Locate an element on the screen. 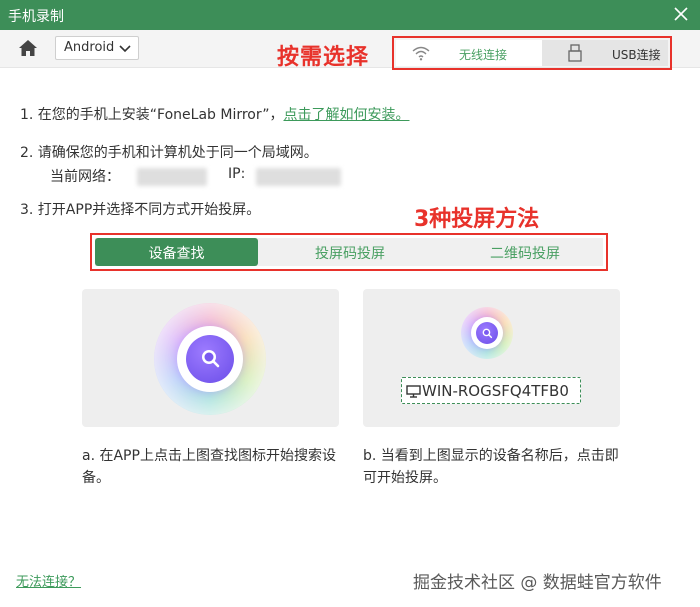  title-bar: 手机录制 is located at coordinates (350, 15).